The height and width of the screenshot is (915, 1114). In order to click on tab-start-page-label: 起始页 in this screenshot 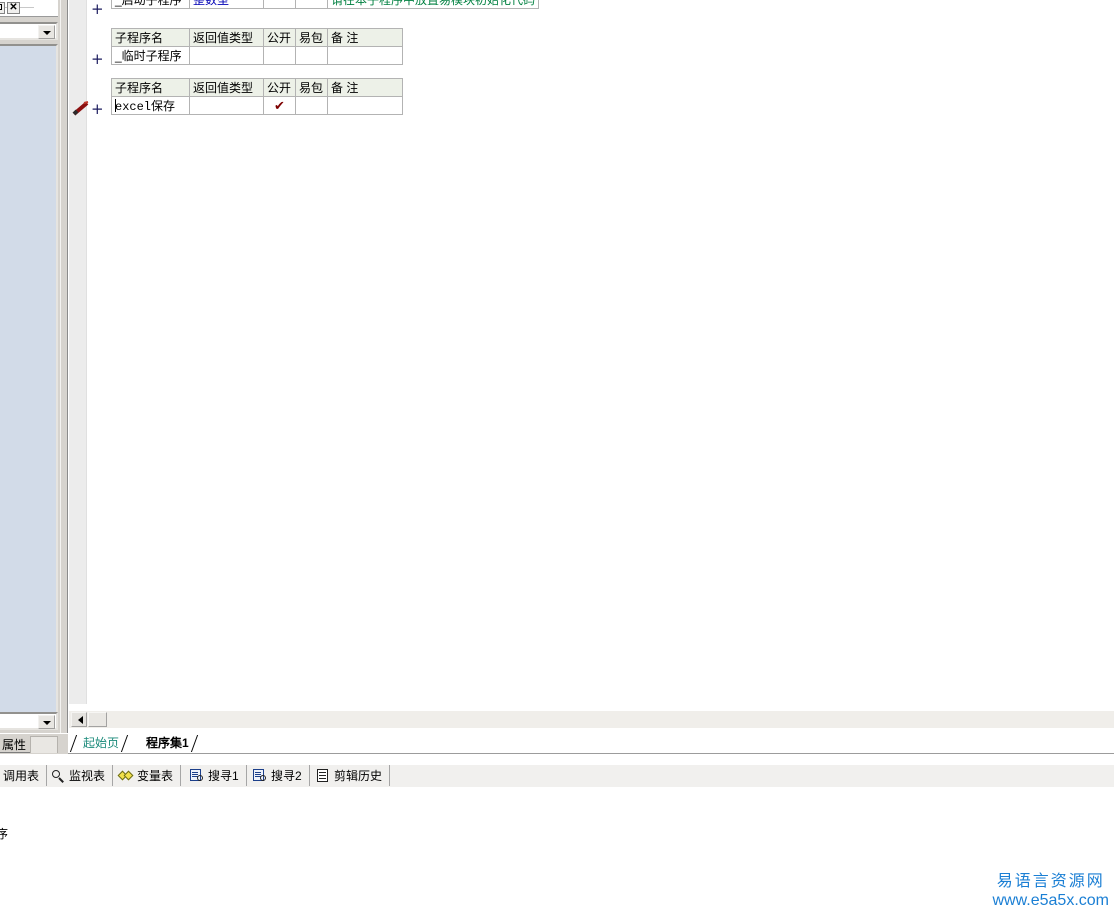, I will do `click(101, 743)`.